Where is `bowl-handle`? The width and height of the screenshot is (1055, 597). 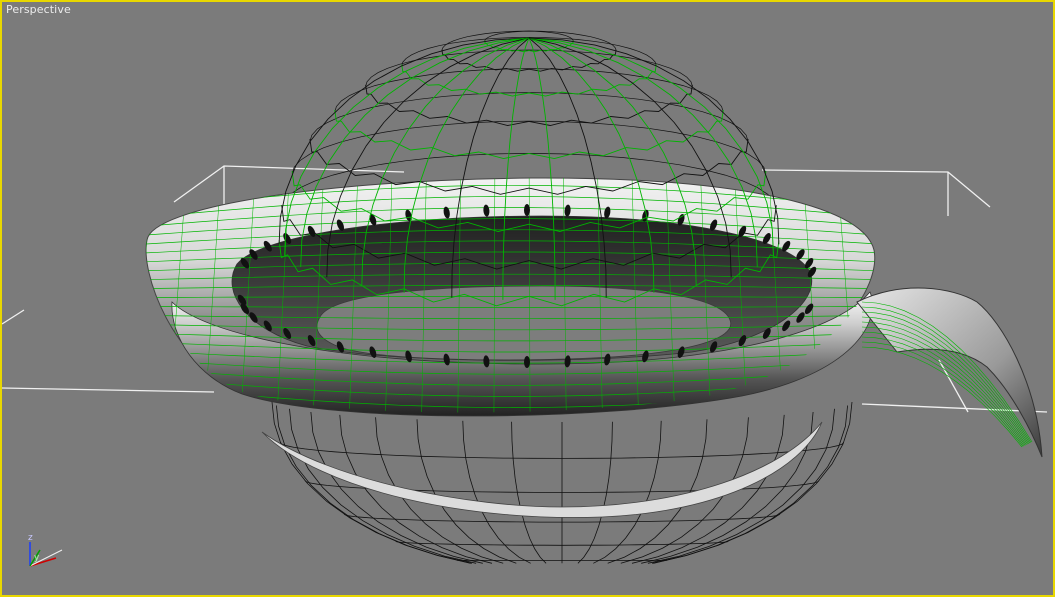 bowl-handle is located at coordinates (949, 372).